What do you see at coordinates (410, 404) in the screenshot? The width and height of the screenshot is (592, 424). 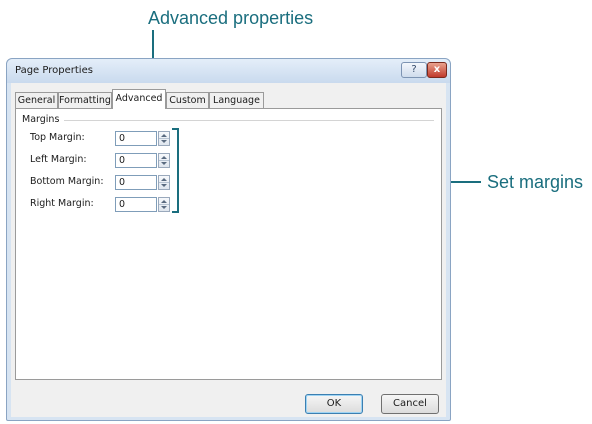 I see `cancel-button: Cancel` at bounding box center [410, 404].